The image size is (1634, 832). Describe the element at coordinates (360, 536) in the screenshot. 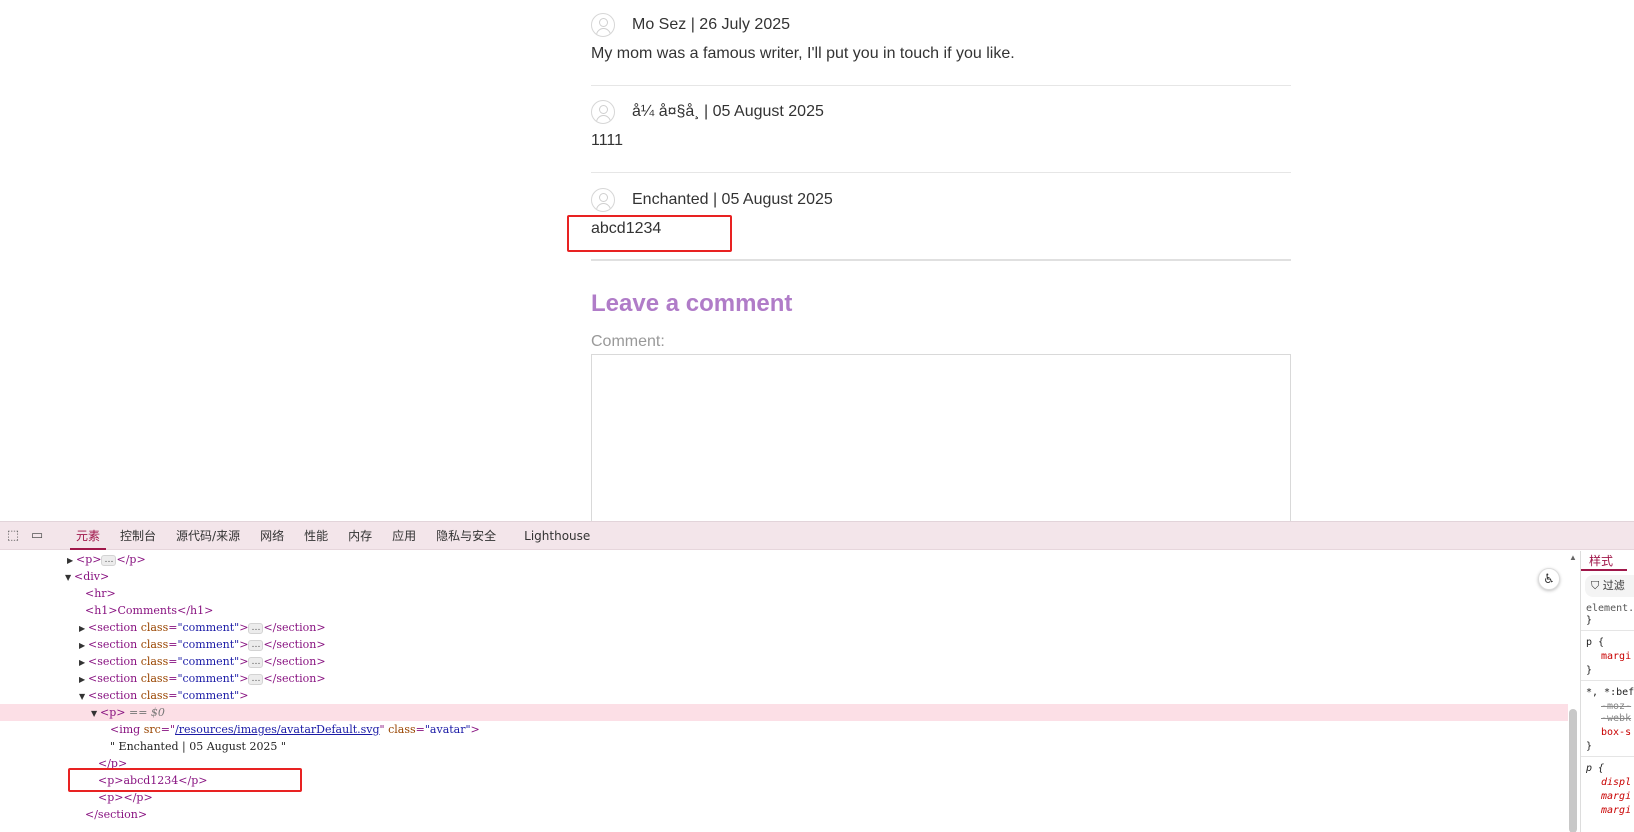

I see `tab-memory: 内存` at that location.